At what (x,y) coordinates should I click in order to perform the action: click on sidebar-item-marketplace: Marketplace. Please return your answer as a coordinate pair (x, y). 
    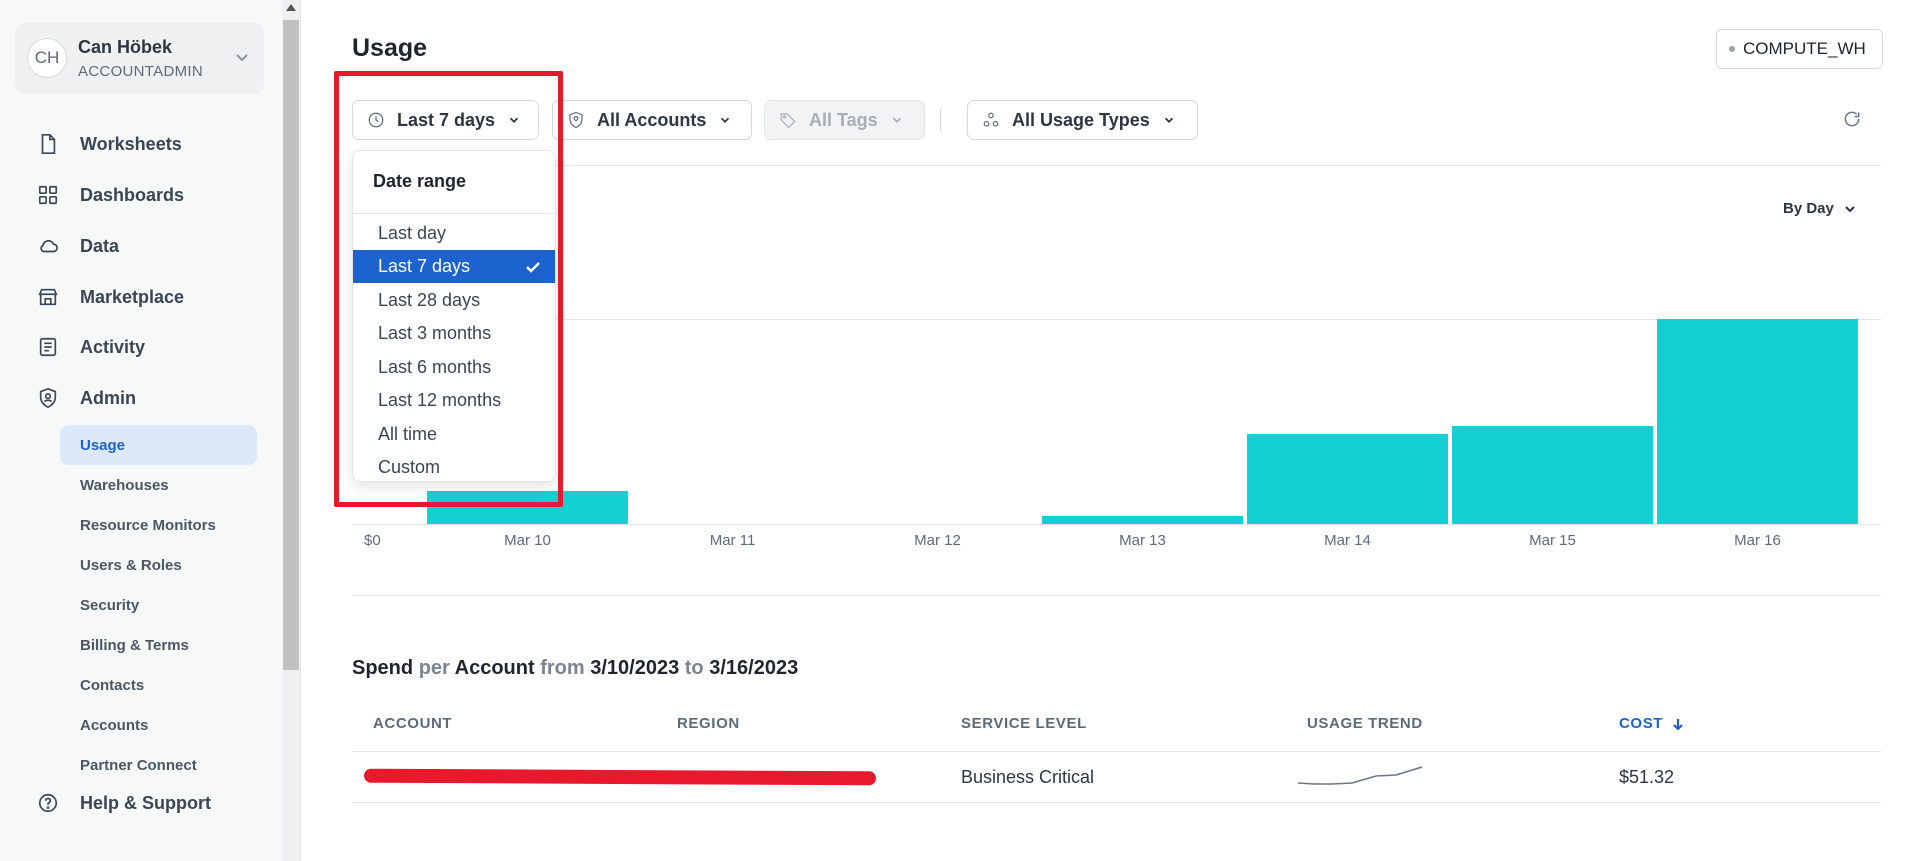
    Looking at the image, I should click on (110, 297).